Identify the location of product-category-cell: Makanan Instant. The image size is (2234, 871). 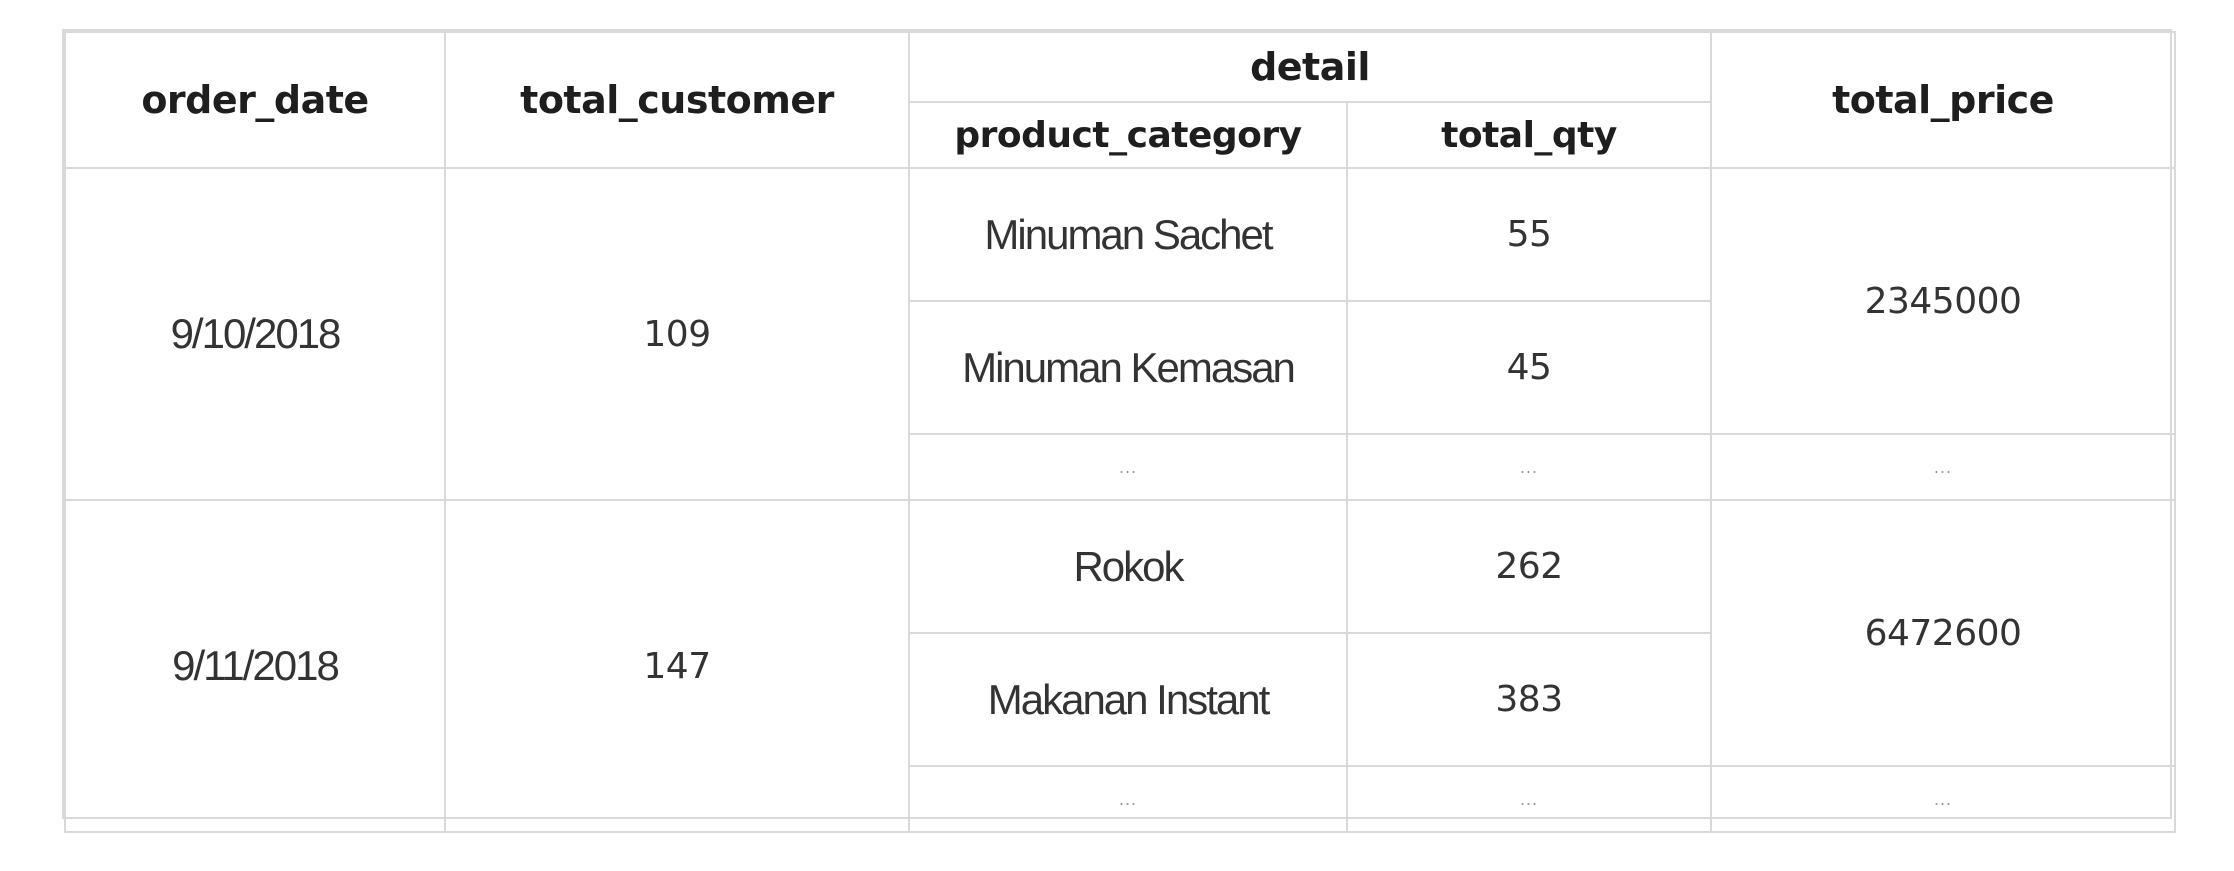
(1128, 699).